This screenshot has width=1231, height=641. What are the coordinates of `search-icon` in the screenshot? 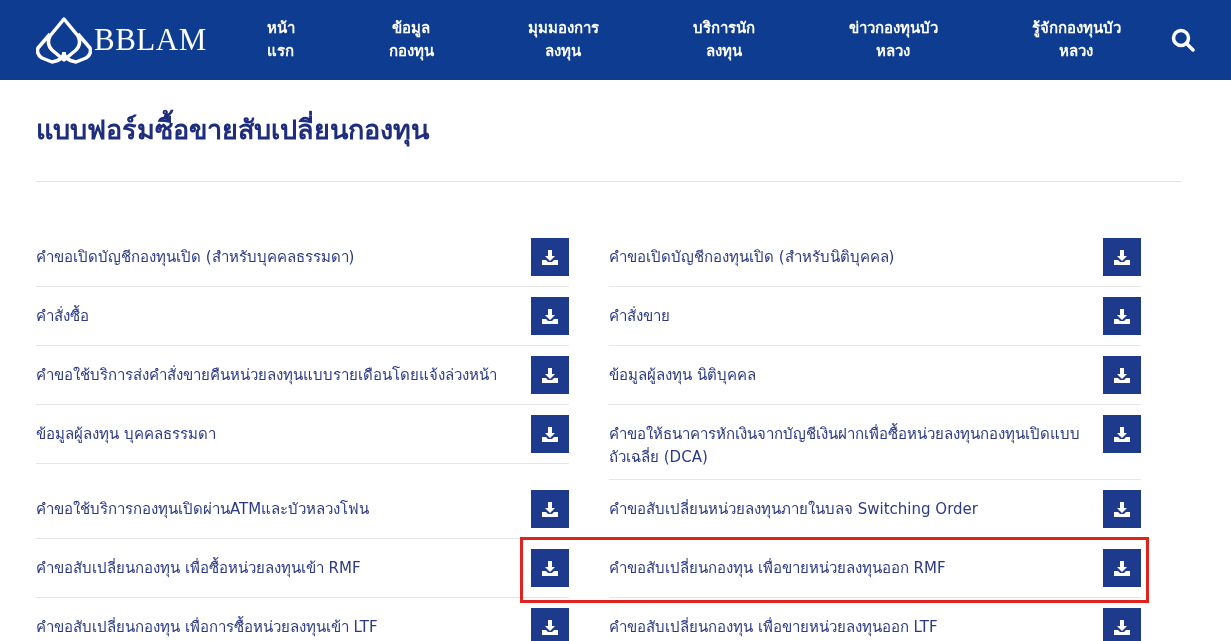 It's located at (1183, 40).